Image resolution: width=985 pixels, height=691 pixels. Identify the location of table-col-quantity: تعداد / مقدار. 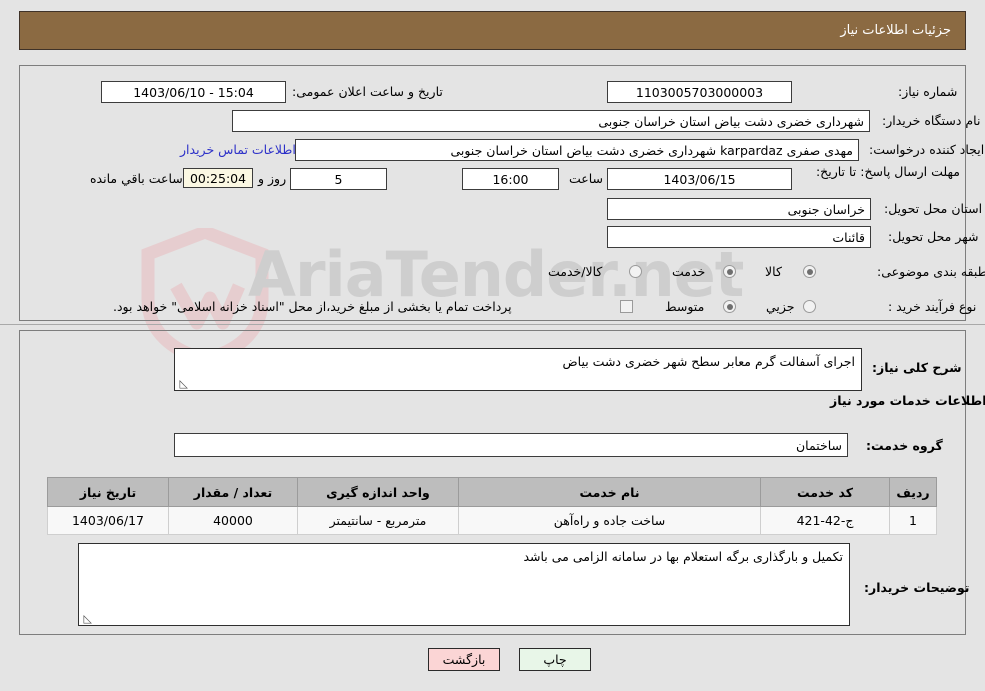
(233, 492).